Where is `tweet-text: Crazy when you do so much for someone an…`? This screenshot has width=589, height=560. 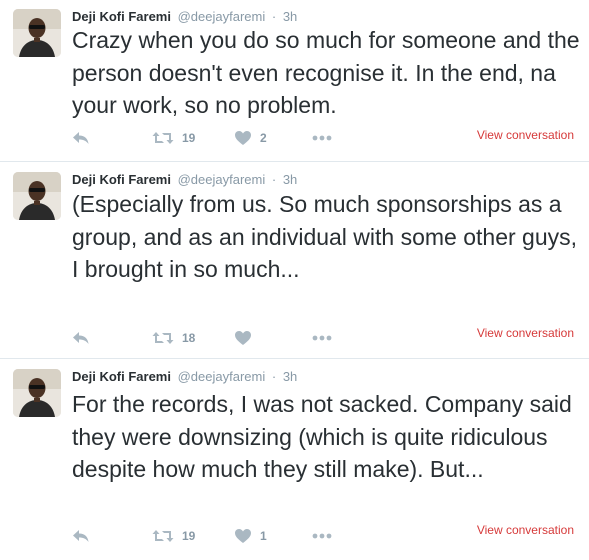 tweet-text: Crazy when you do so much for someone an… is located at coordinates (326, 72).